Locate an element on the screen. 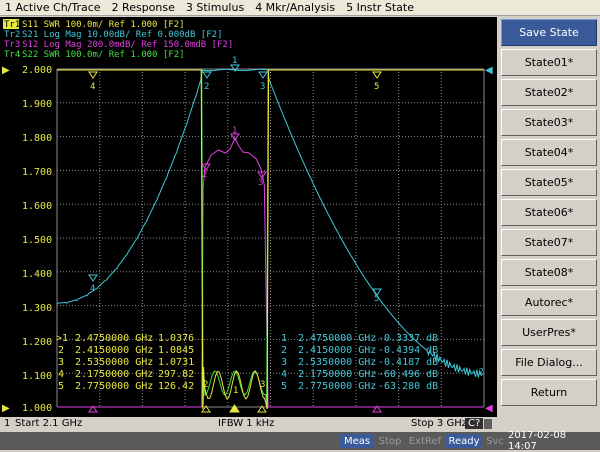  date-time: 2017-02-08 14:07 is located at coordinates (537, 441).